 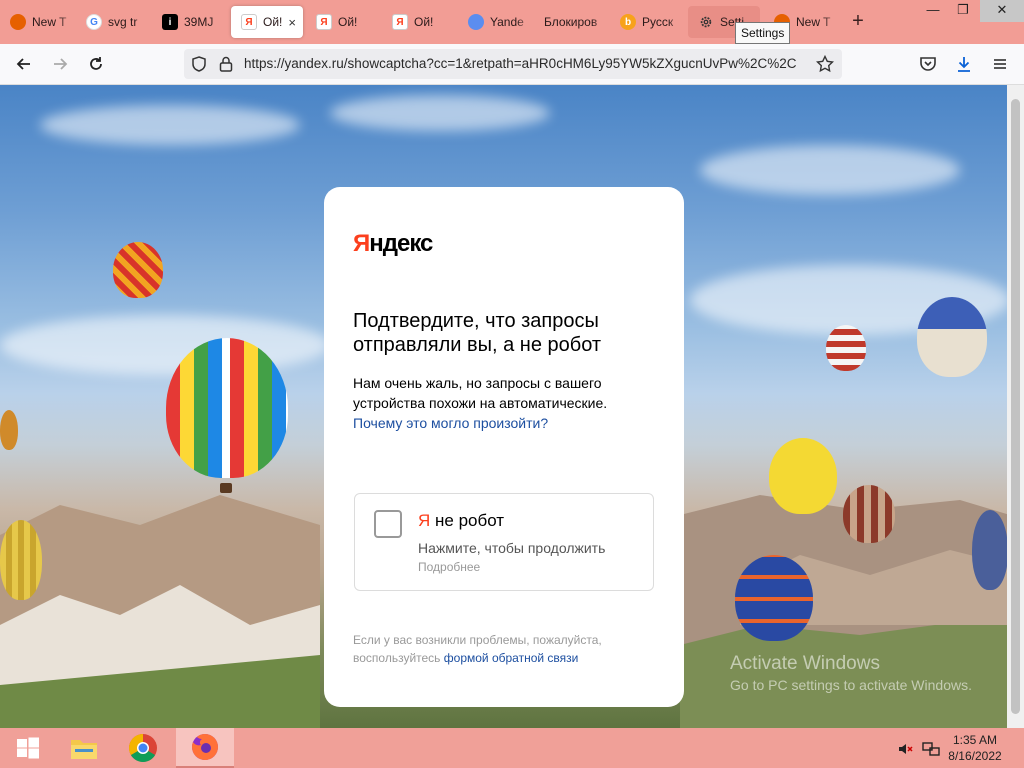 I want to click on not-robot-label: Я не робот, so click(x=461, y=521).